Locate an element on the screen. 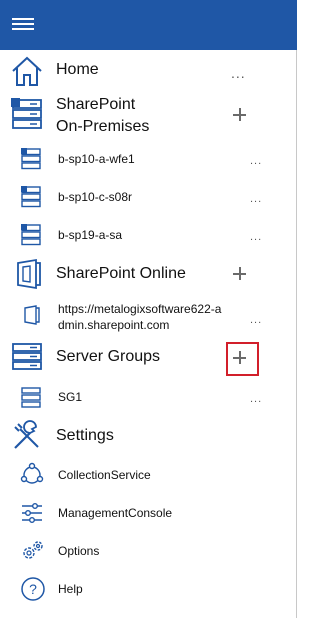 Image resolution: width=320 pixels, height=618 pixels. nav-label-sharepoint-online: SharePoint Online is located at coordinates (121, 273).